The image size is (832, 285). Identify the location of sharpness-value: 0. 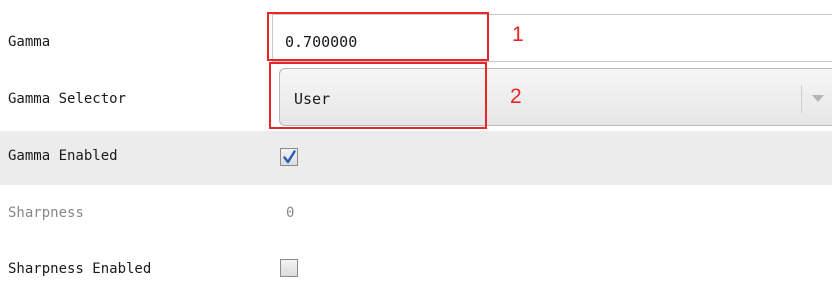
(290, 213).